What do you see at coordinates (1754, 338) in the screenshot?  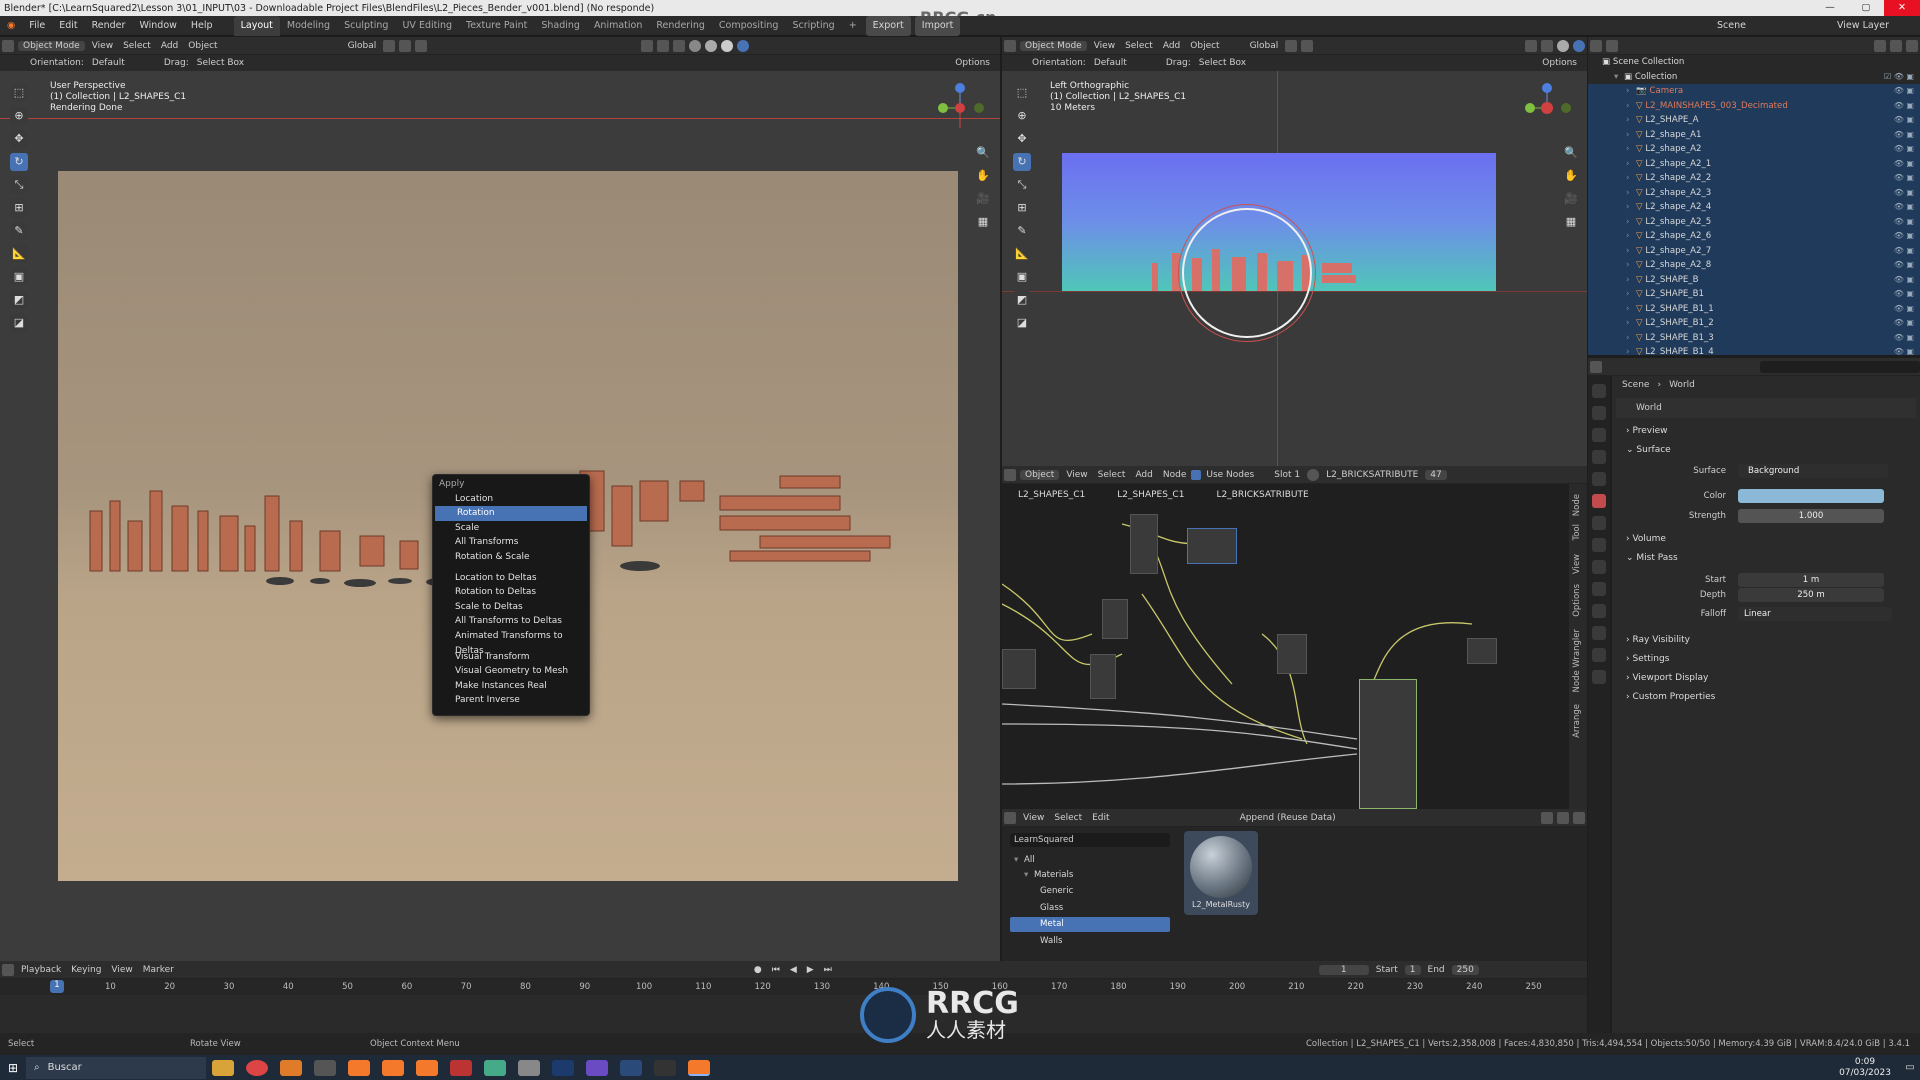 I see `outliner-item: › ▽ L2_SHAPE_B1_3 👁 ▣` at bounding box center [1754, 338].